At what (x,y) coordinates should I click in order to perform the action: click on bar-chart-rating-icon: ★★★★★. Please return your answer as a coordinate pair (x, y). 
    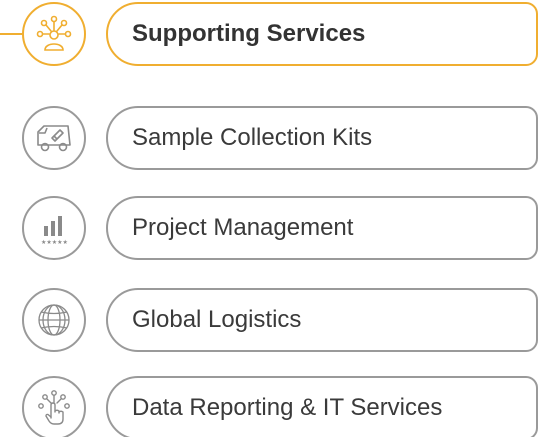
    Looking at the image, I should click on (54, 228).